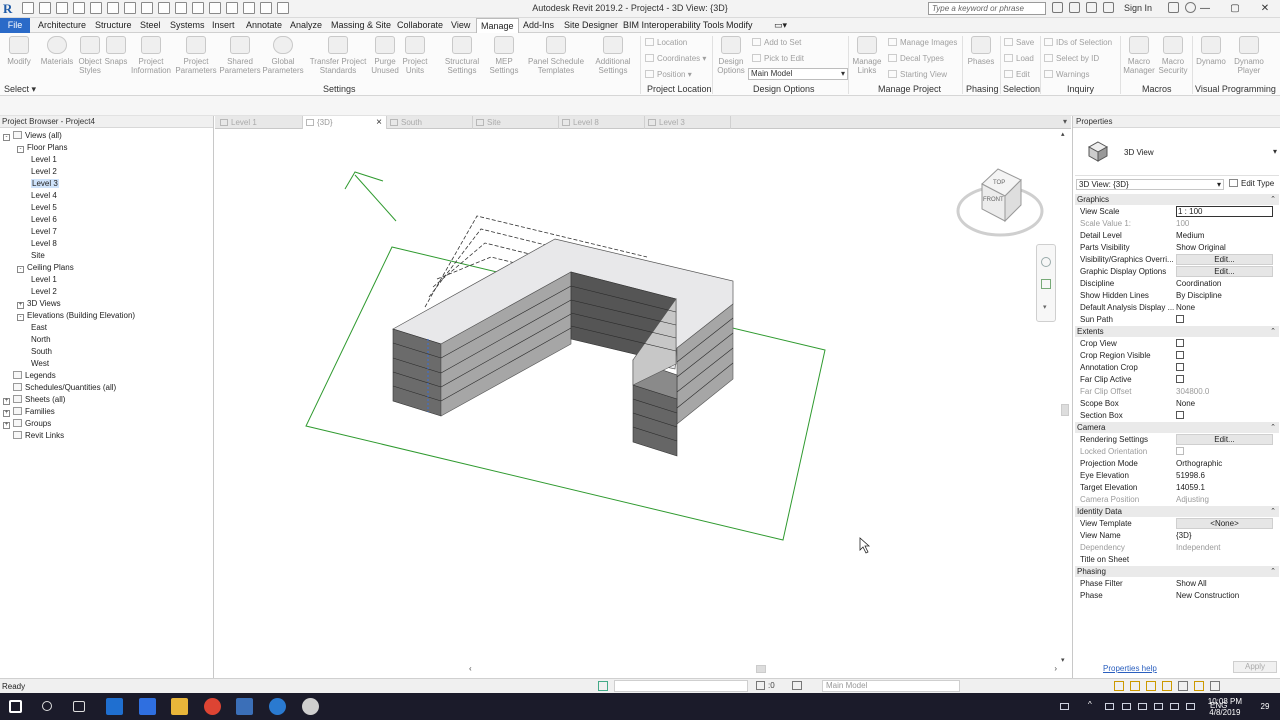 This screenshot has height=720, width=1280. Describe the element at coordinates (1126, 706) in the screenshot. I see `dropbox-icon` at that location.